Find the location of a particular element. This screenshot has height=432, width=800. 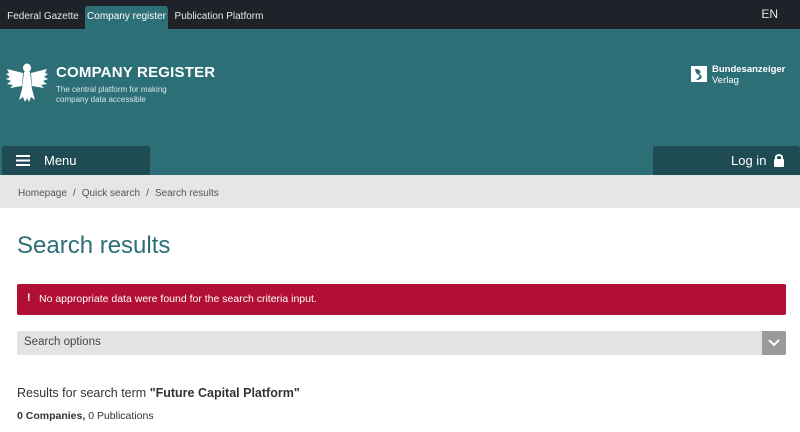

tab-federal-gazette: Federal Gazette is located at coordinates (43, 17).